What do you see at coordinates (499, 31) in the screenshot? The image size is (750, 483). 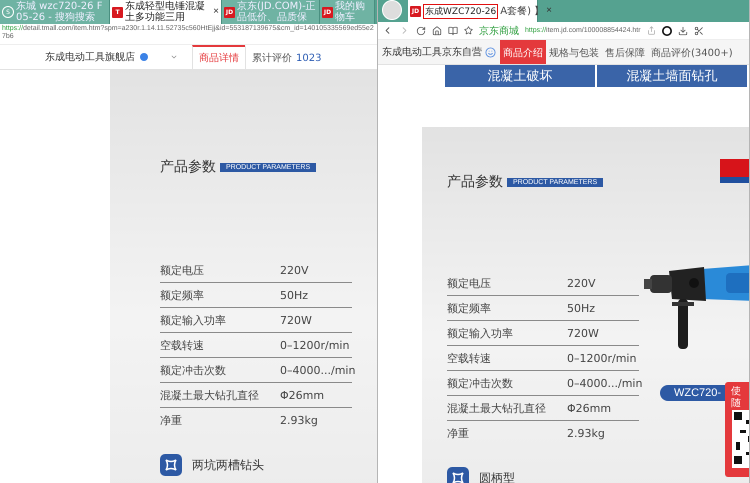 I see `site-label: 京东商城` at bounding box center [499, 31].